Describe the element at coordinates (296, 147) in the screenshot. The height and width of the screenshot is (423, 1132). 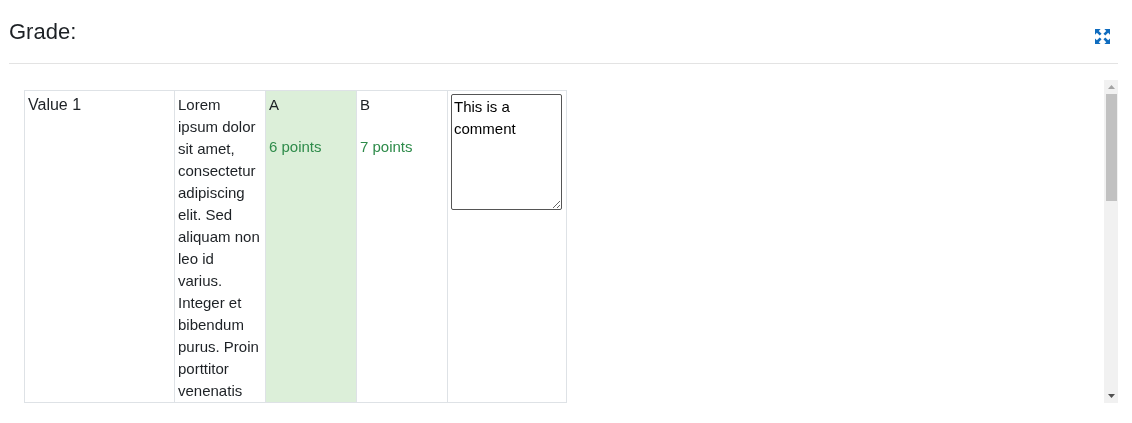
I see `level-points: 6 points` at that location.